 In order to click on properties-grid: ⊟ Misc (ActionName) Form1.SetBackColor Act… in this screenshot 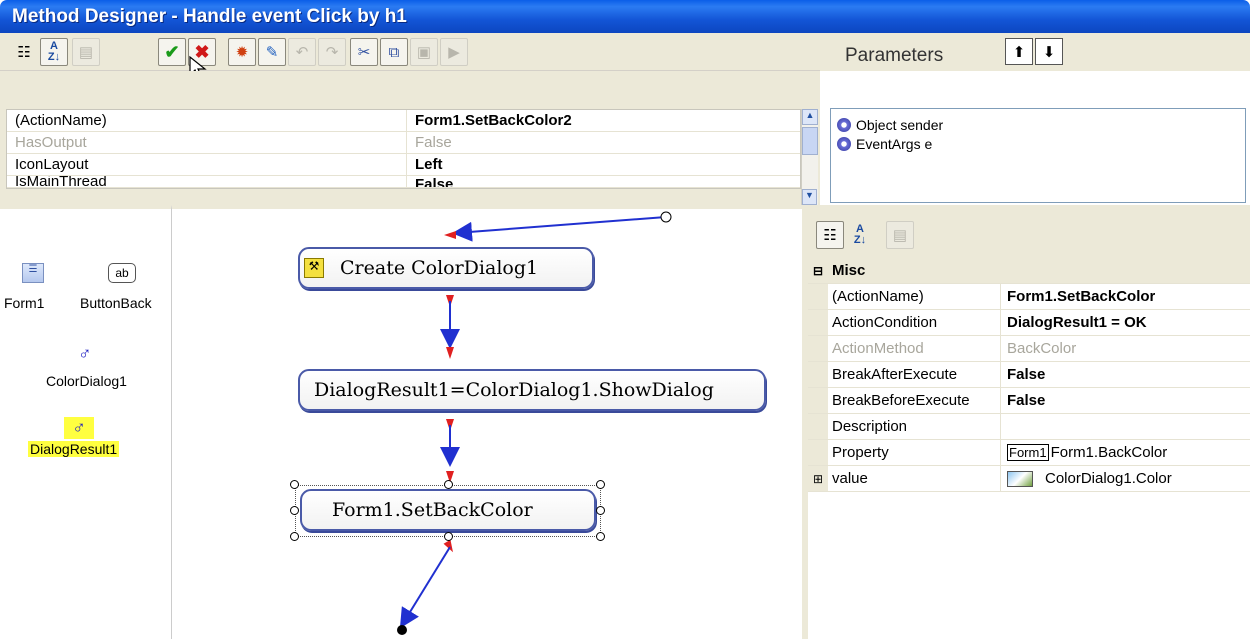, I will do `click(1029, 375)`.